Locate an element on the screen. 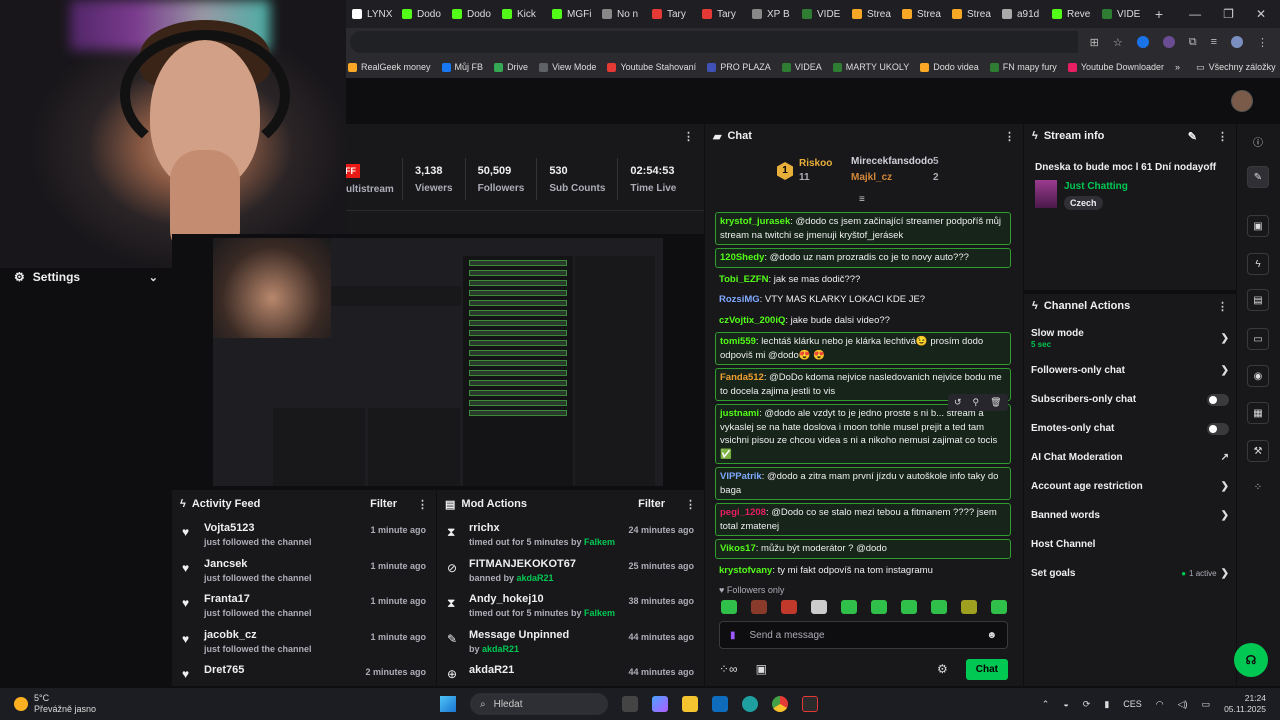  chat-icon: ▭ is located at coordinates (1258, 339).